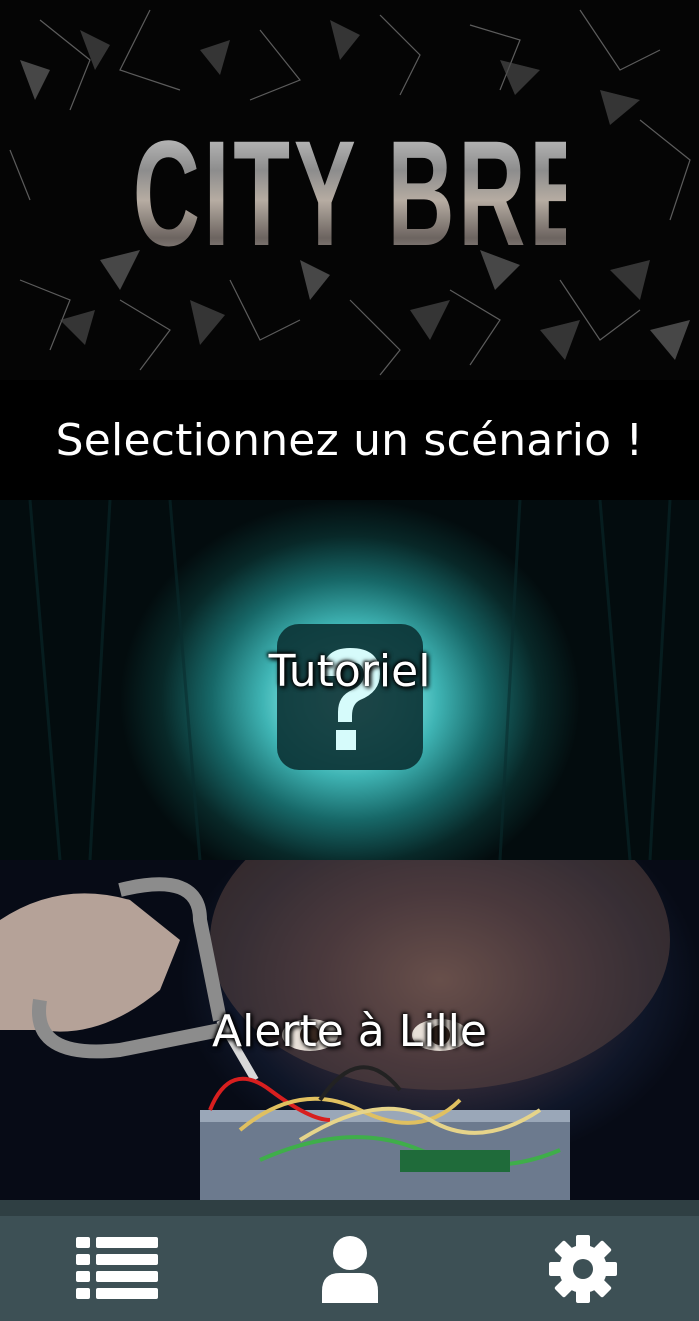 The image size is (699, 1321). I want to click on scenario-label-tutorial: Tutoriel, so click(349, 671).